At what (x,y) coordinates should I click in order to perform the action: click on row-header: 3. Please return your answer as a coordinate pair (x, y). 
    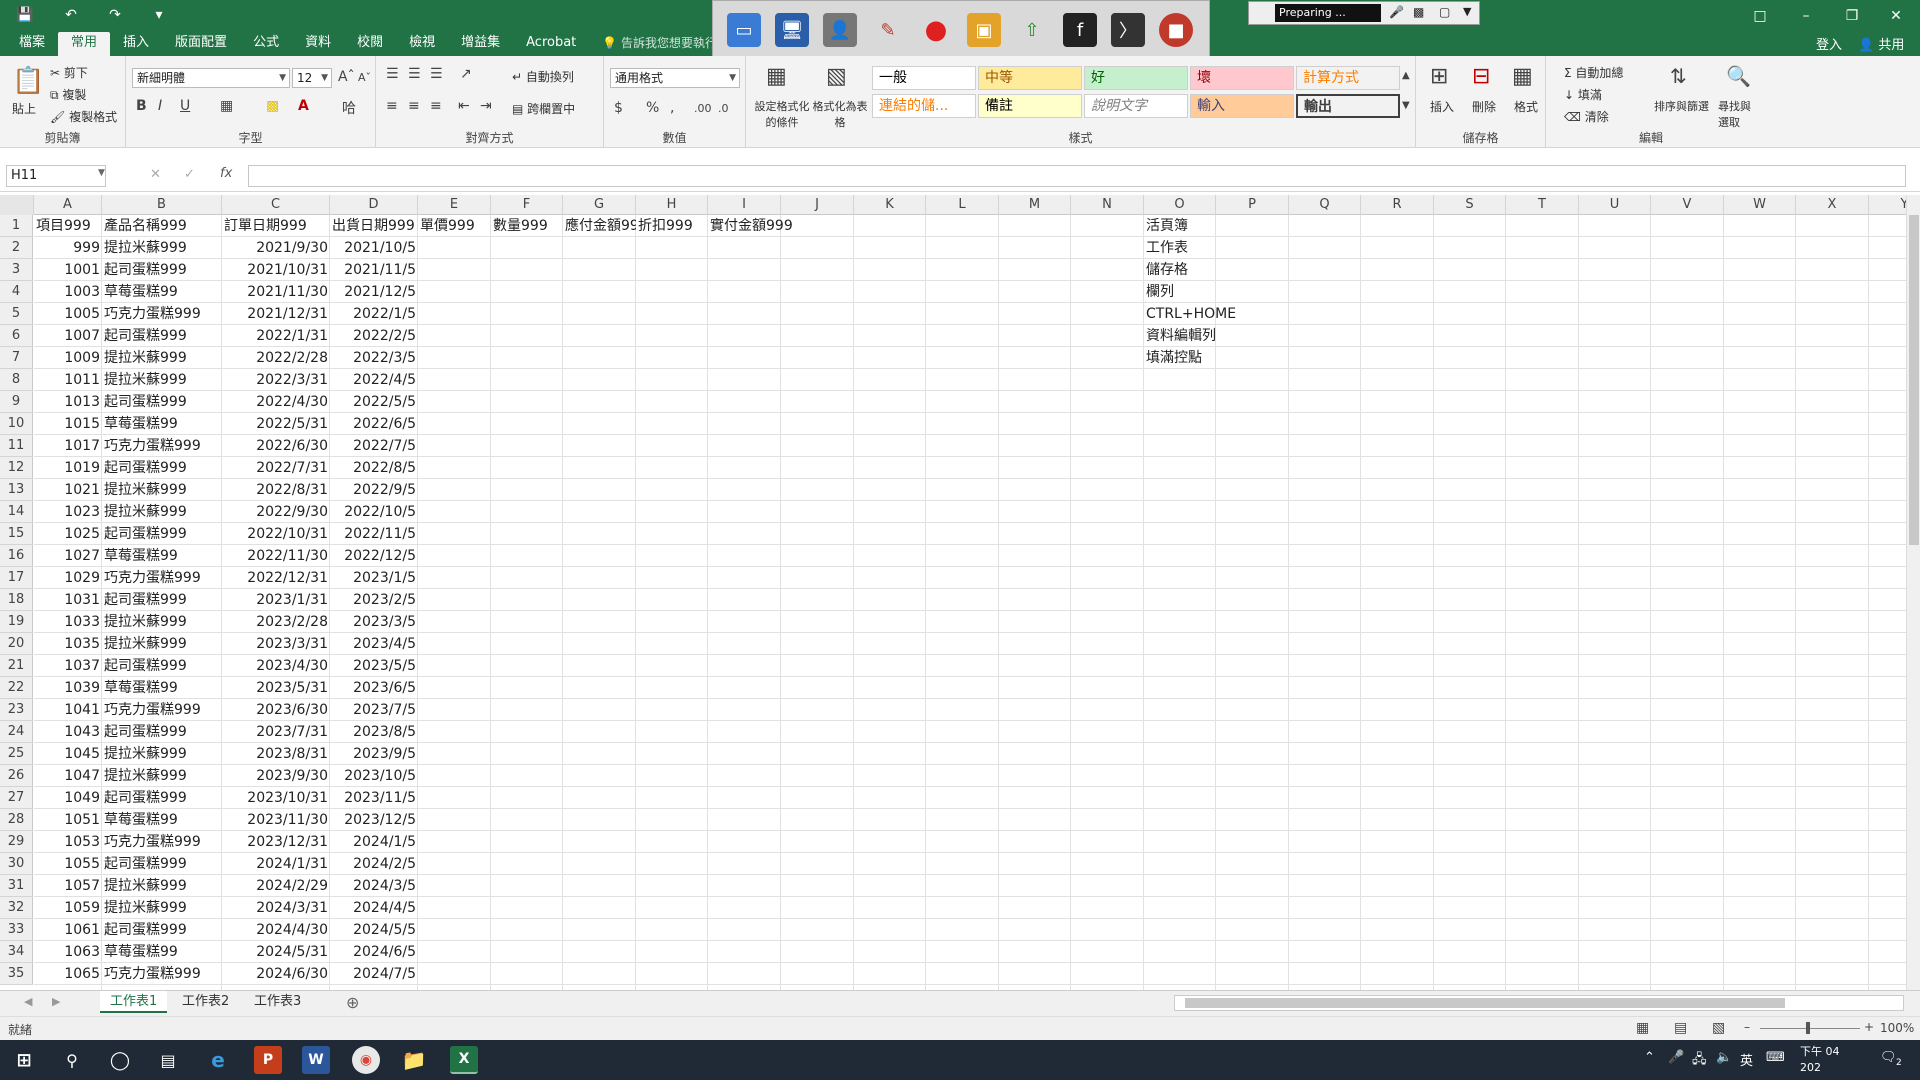
    Looking at the image, I should click on (16, 270).